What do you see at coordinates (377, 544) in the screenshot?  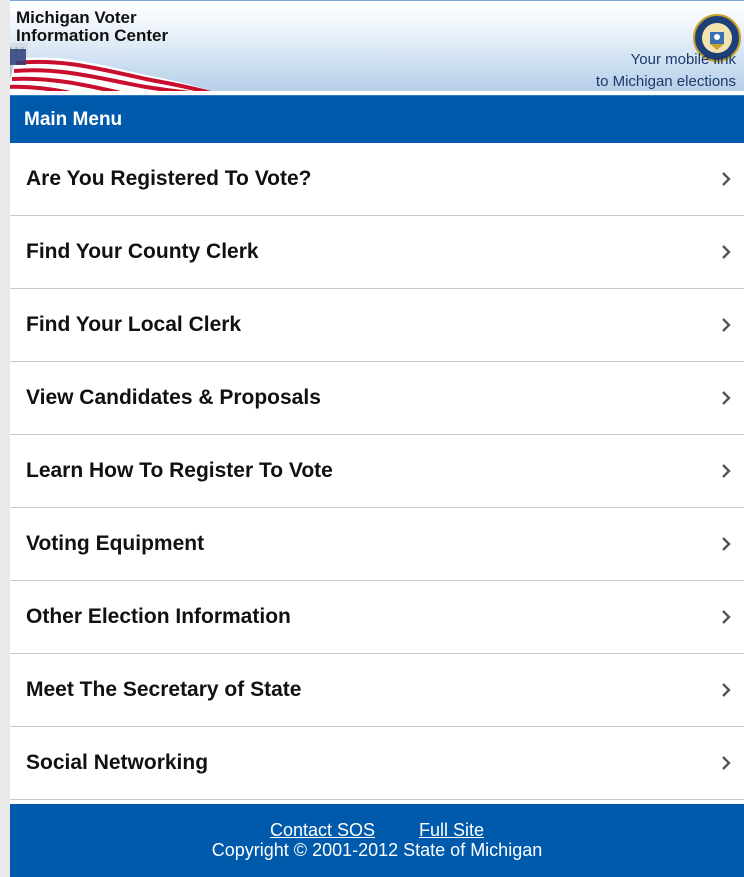 I see `menu-item-voting-equipment: Voting Equipment` at bounding box center [377, 544].